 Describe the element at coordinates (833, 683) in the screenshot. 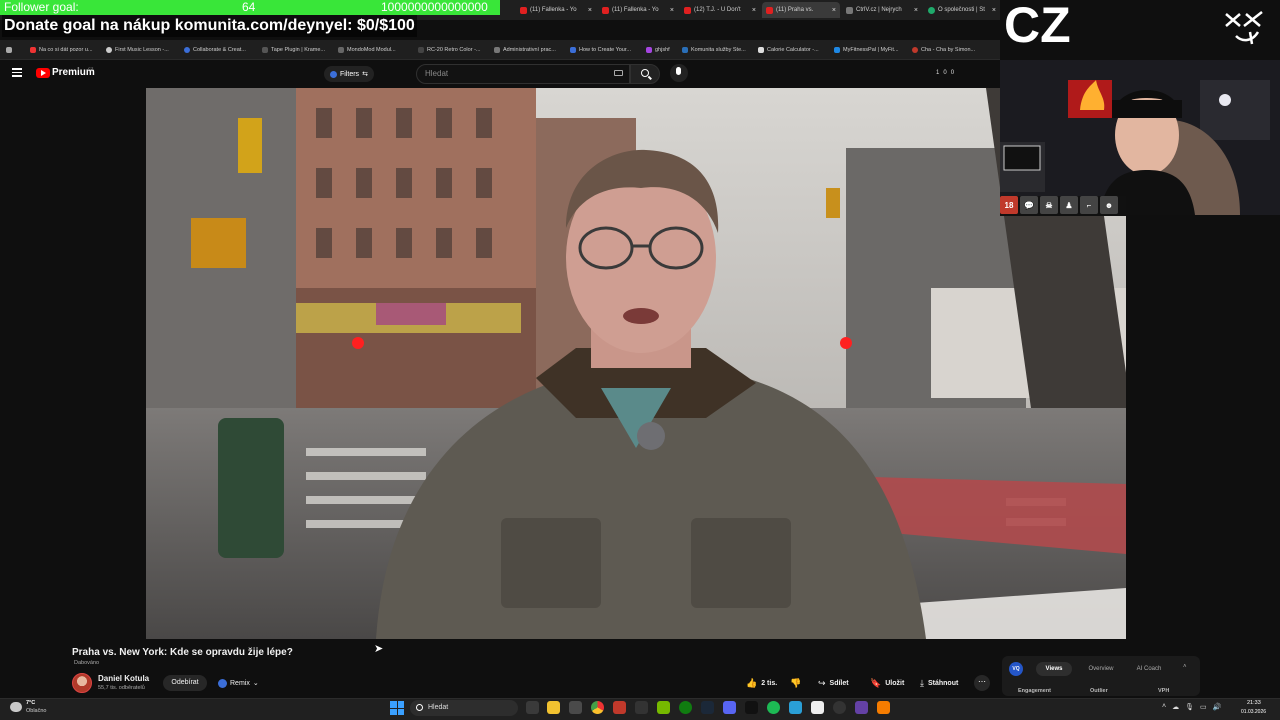

I see `share-button: ↪ Sdílet` at that location.